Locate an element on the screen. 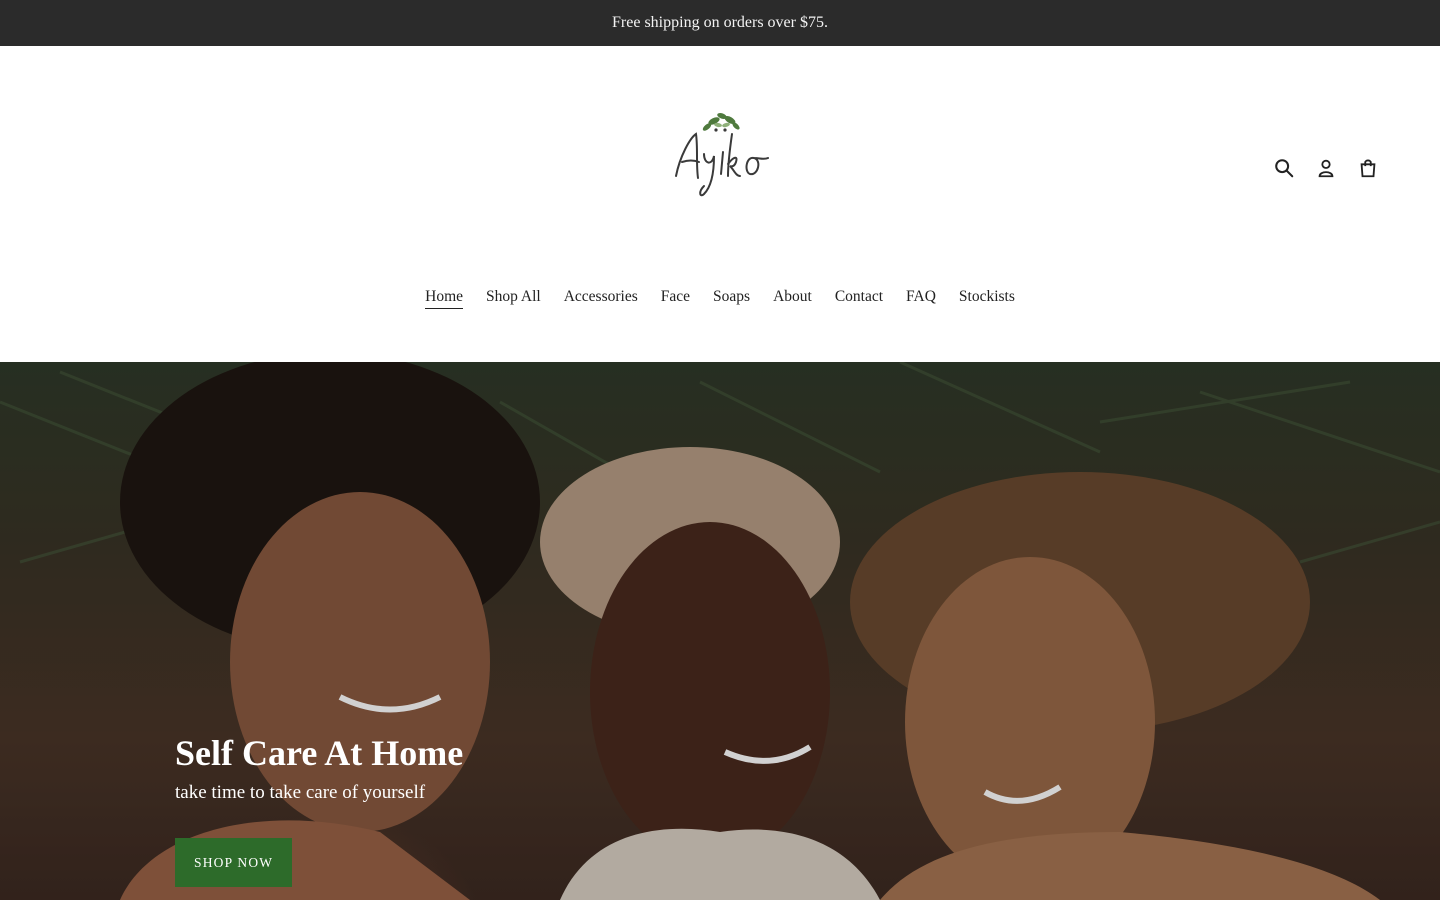 The image size is (1440, 900). nav-item-home: Home is located at coordinates (444, 298).